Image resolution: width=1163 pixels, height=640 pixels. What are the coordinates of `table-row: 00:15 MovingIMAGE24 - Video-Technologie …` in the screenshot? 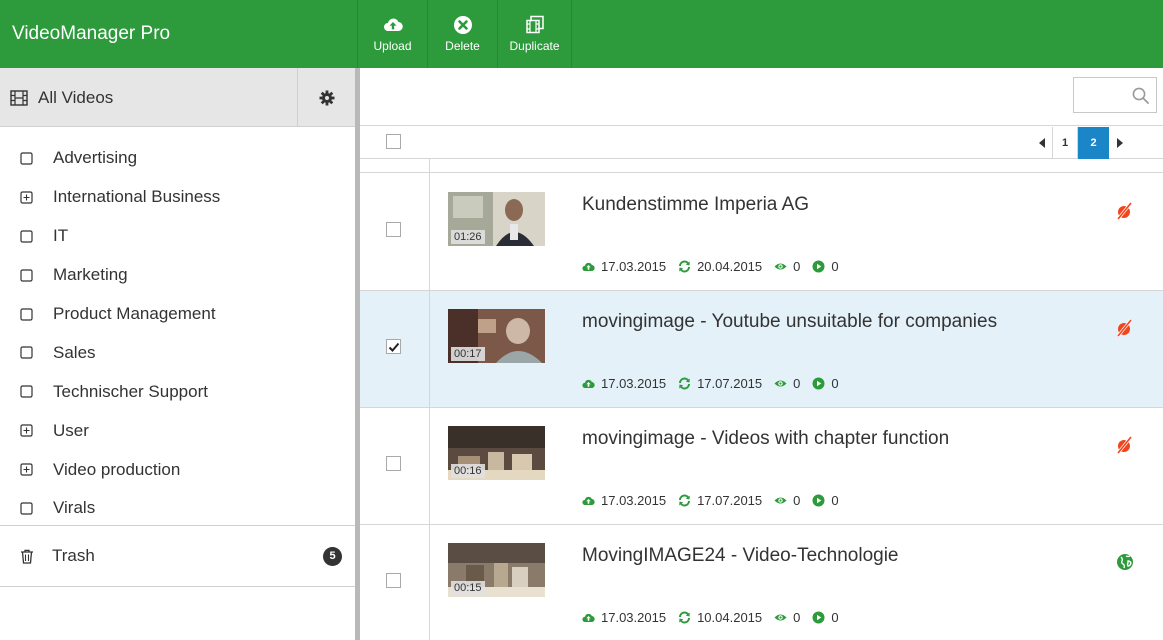 It's located at (761, 582).